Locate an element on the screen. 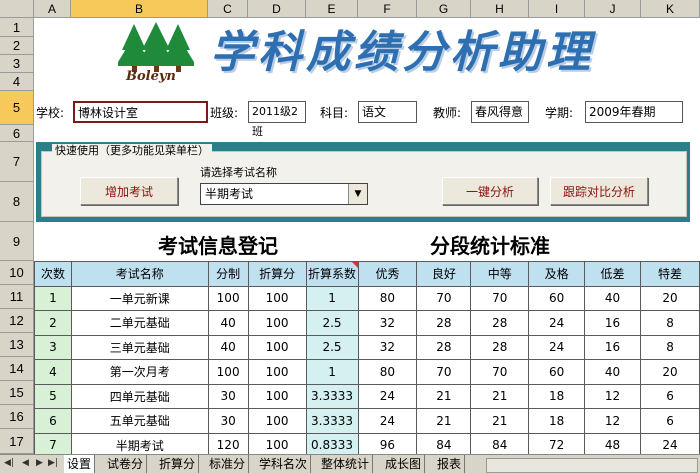 The image size is (700, 474). cell-exam-name: 一单元新课 is located at coordinates (139, 298).